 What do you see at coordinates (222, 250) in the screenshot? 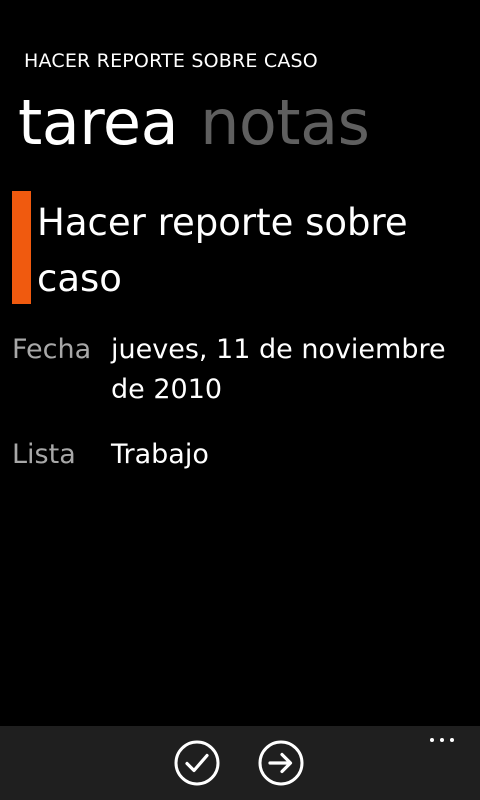
I see `task-title: Hacer reporte sobre caso` at bounding box center [222, 250].